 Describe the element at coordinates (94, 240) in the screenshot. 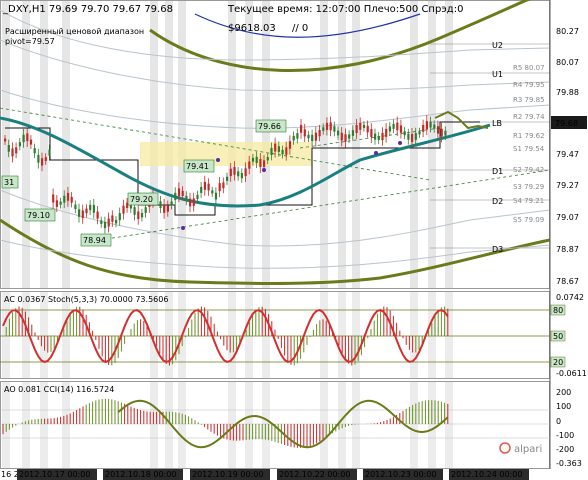

I see `price-label-5: 78.94` at that location.